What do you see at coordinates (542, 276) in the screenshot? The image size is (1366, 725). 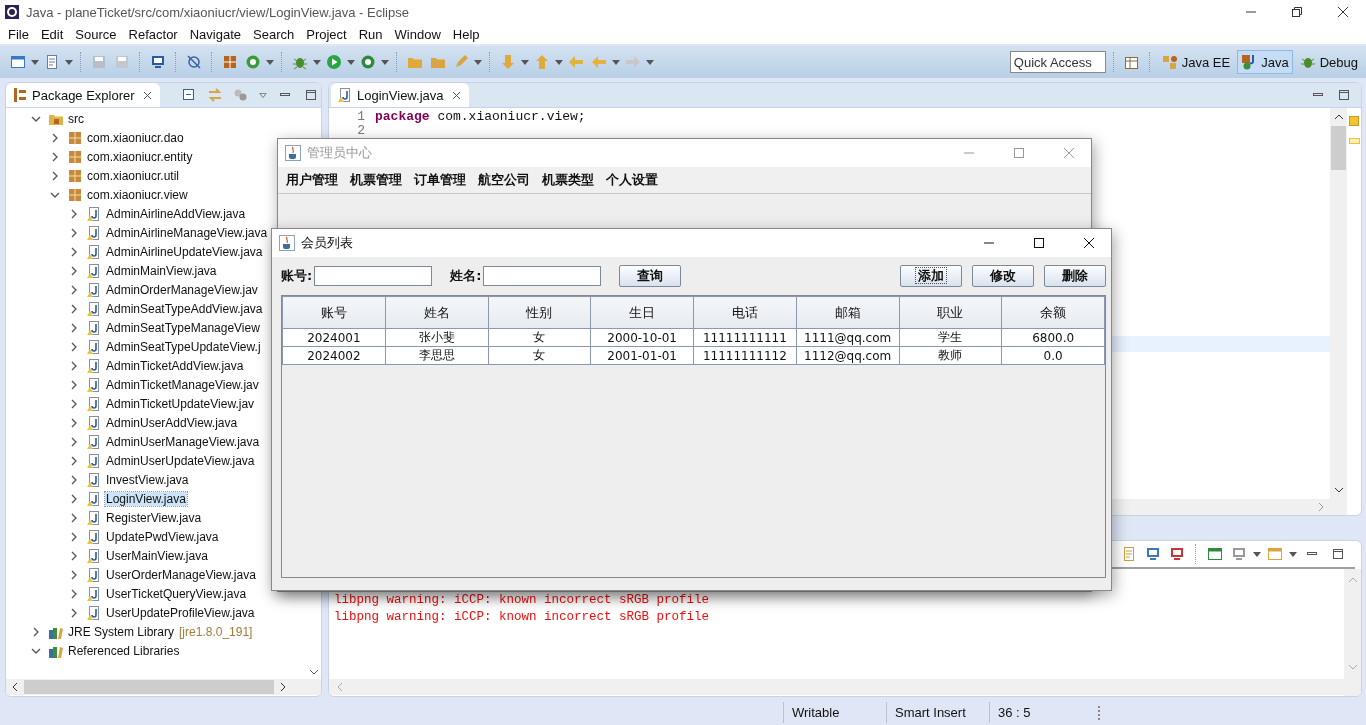 I see `input-field` at bounding box center [542, 276].